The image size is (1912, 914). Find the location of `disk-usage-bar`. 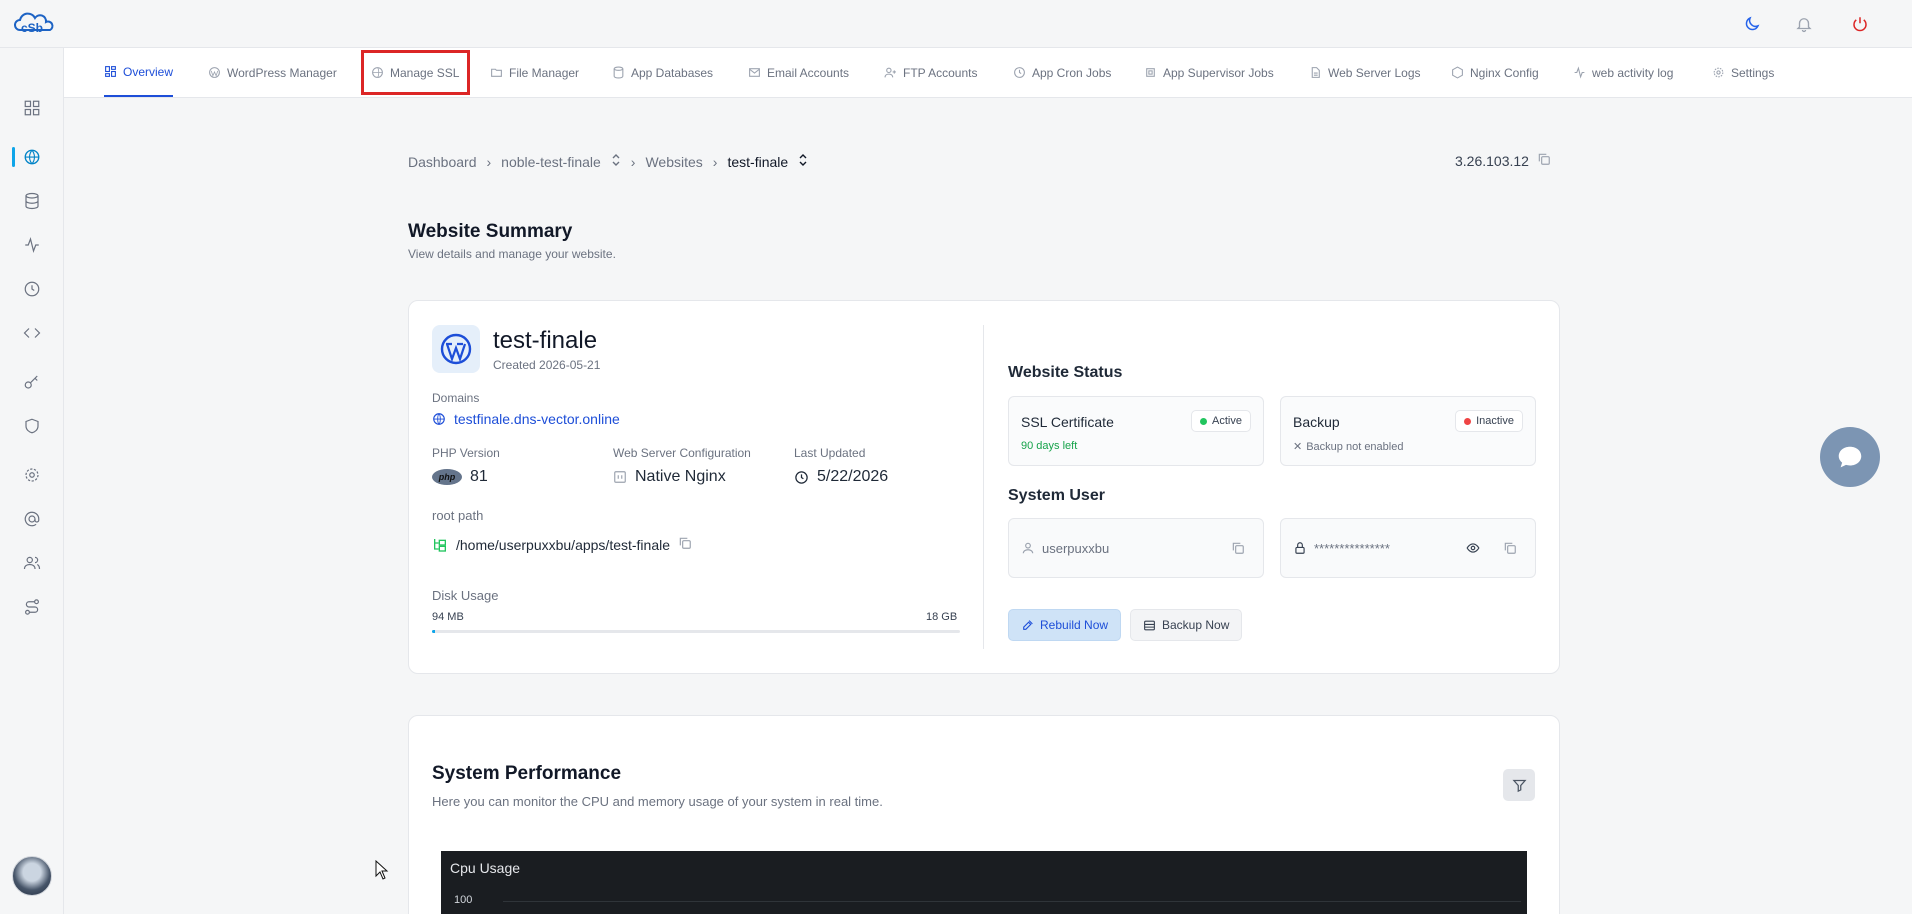

disk-usage-bar is located at coordinates (696, 631).